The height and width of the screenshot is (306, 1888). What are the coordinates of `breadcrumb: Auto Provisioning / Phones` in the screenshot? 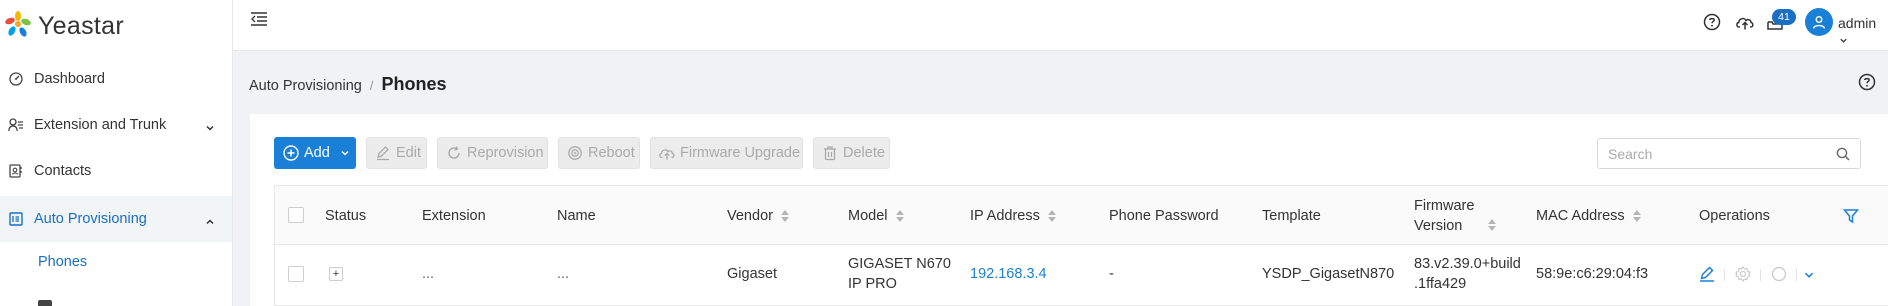 It's located at (347, 84).